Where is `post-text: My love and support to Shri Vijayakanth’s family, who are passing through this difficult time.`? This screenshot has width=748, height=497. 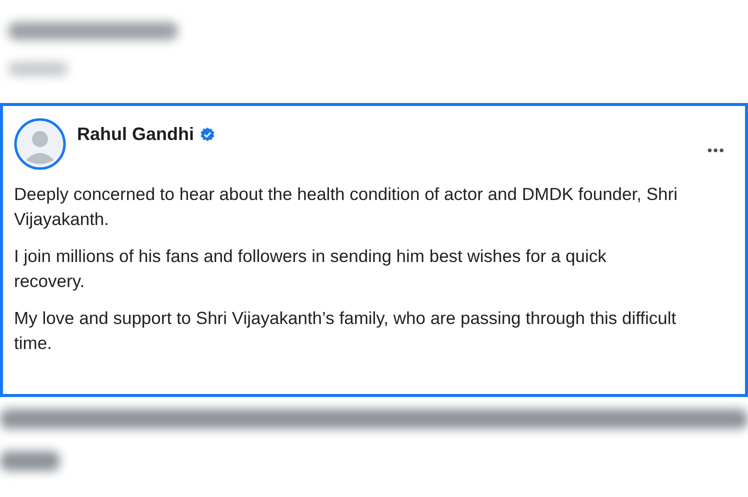 post-text: My love and support to Shri Vijayakanth’s family, who are passing through this difficult time. is located at coordinates (346, 331).